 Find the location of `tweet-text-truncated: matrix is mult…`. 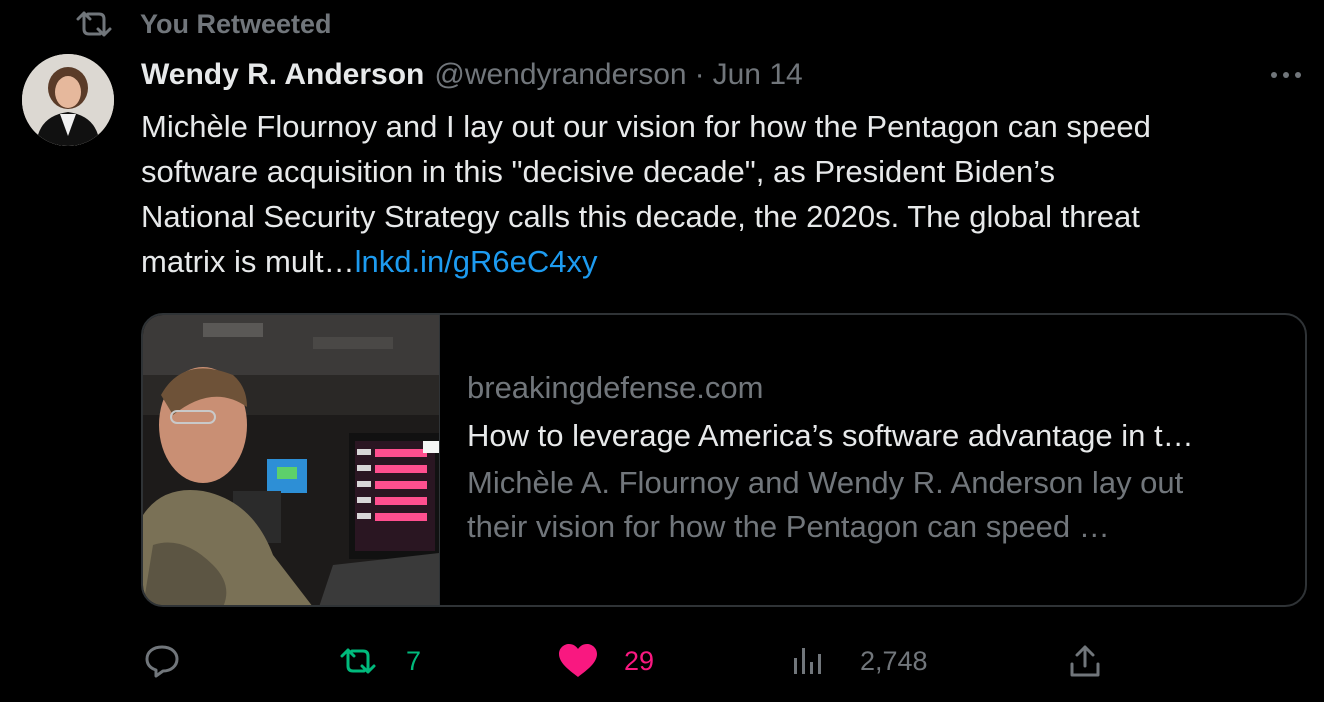

tweet-text-truncated: matrix is mult… is located at coordinates (248, 261).